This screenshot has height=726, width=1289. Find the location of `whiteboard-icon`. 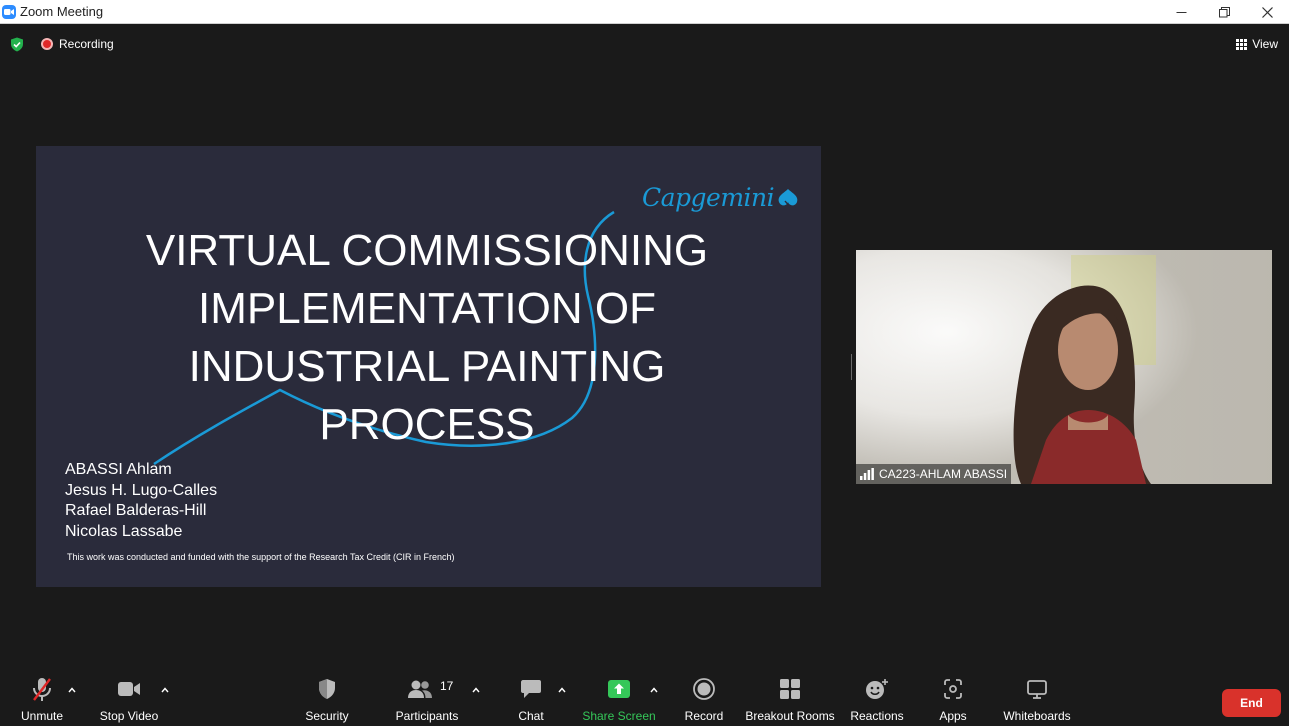

whiteboard-icon is located at coordinates (1037, 689).